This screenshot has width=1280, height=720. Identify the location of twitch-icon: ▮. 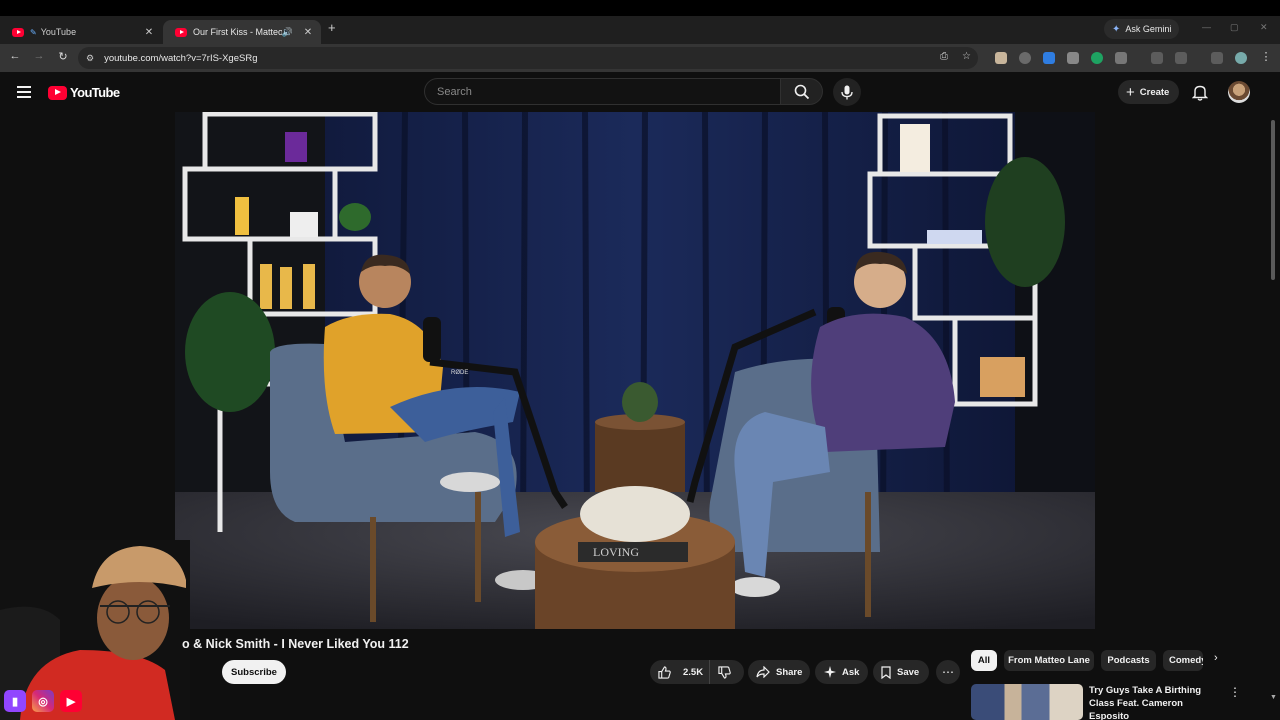
(15, 701).